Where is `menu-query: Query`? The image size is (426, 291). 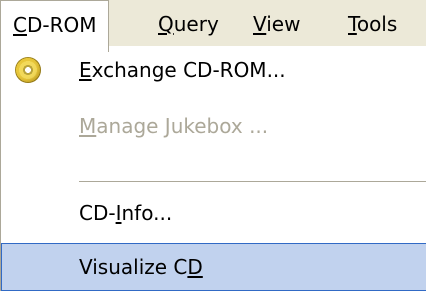 menu-query: Query is located at coordinates (188, 24).